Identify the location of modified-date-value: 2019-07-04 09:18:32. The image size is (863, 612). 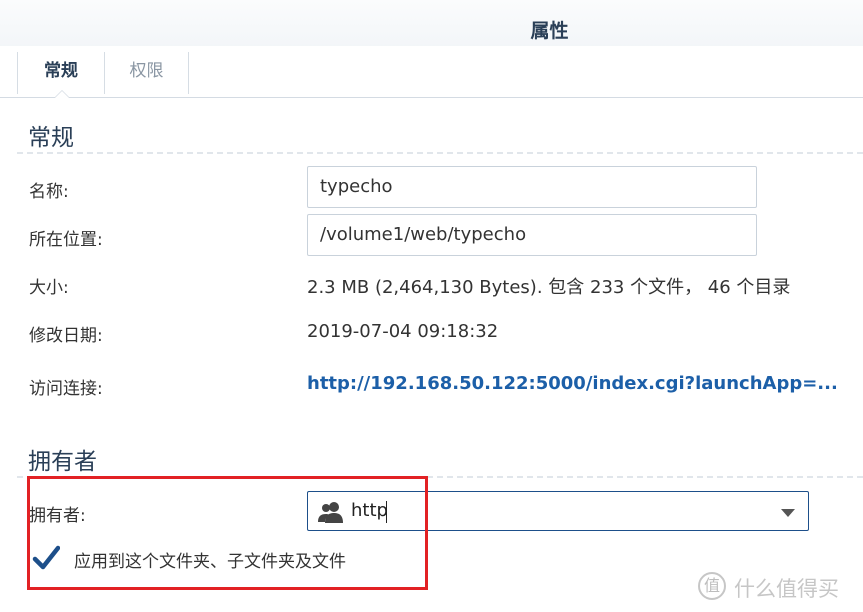
(403, 331).